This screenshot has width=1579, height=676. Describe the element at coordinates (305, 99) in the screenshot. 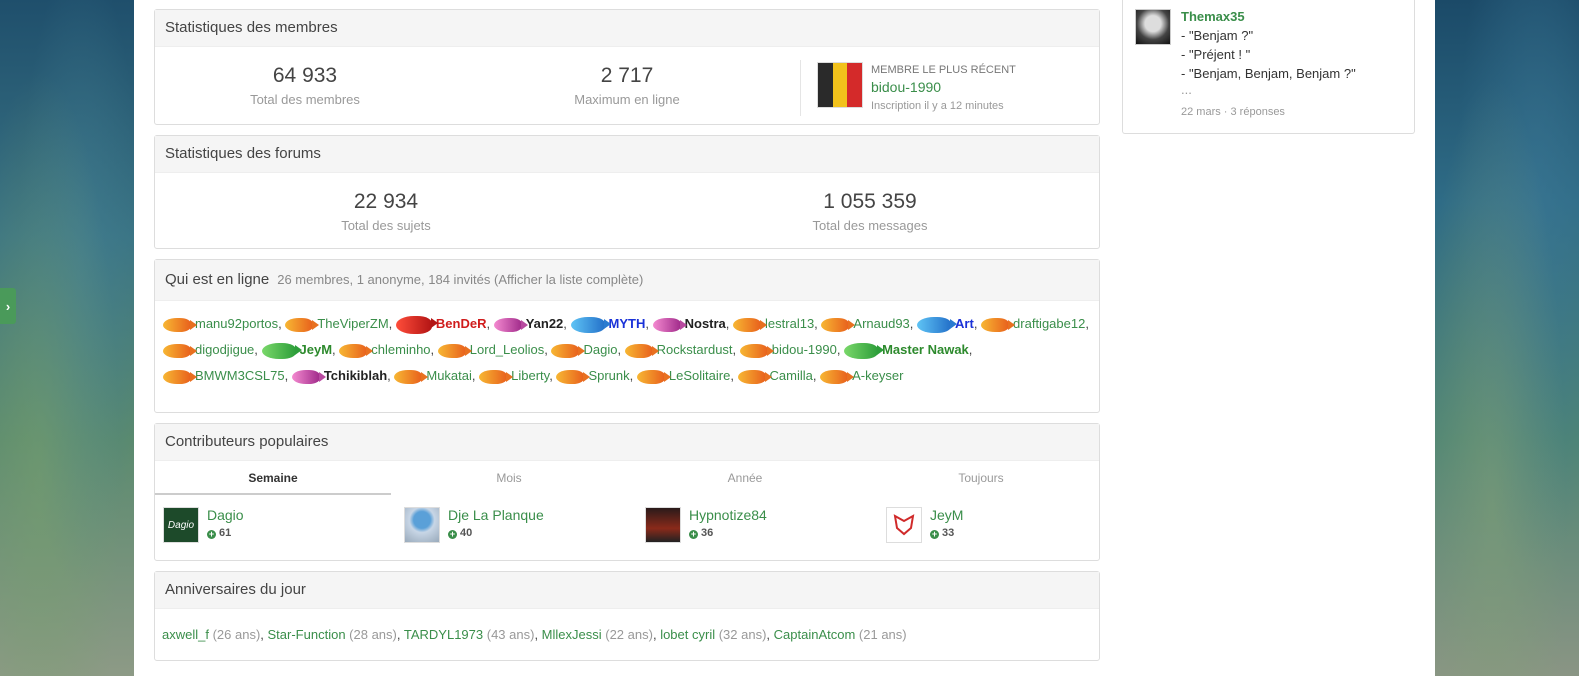

I see `stat-label: Total des membres` at that location.